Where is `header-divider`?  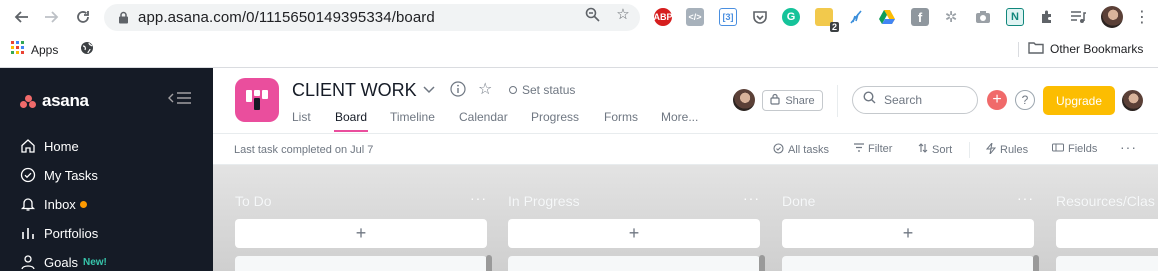
header-divider is located at coordinates (837, 101).